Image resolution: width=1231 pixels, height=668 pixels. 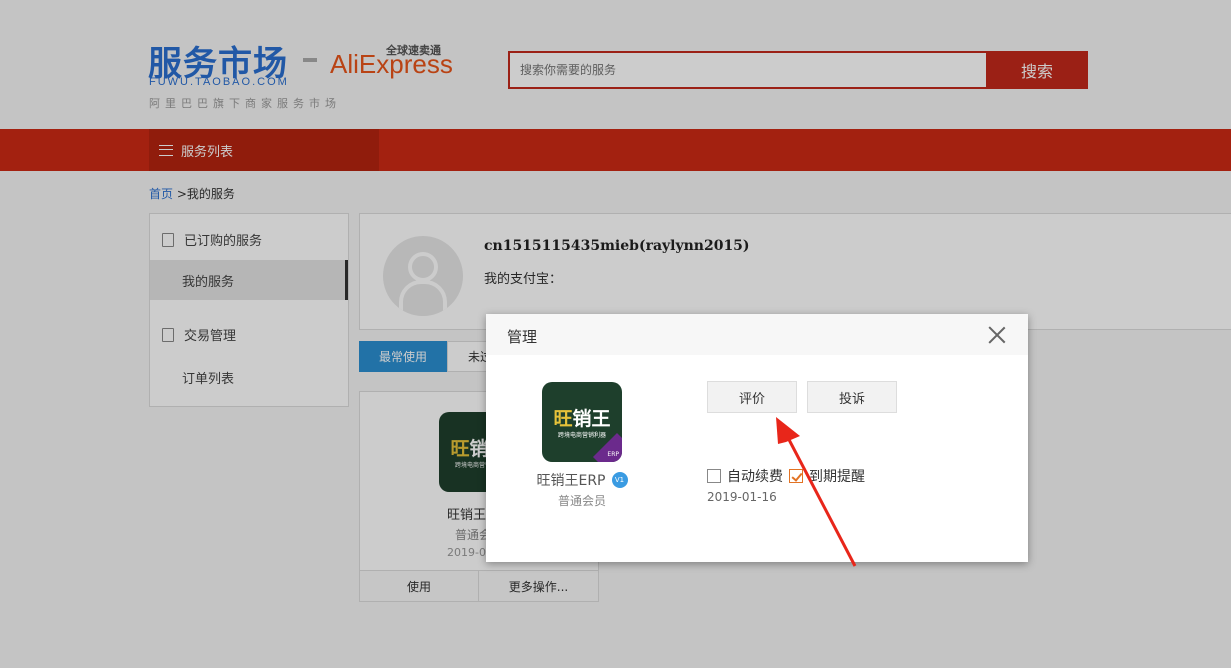 What do you see at coordinates (581, 501) in the screenshot?
I see `app-level: 普通会员` at bounding box center [581, 501].